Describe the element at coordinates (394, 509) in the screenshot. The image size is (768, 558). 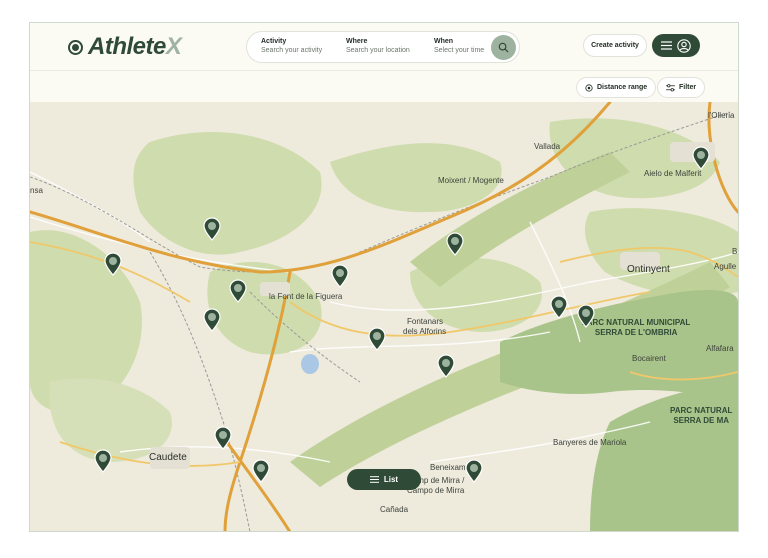
I see `place-label: Cañada` at that location.